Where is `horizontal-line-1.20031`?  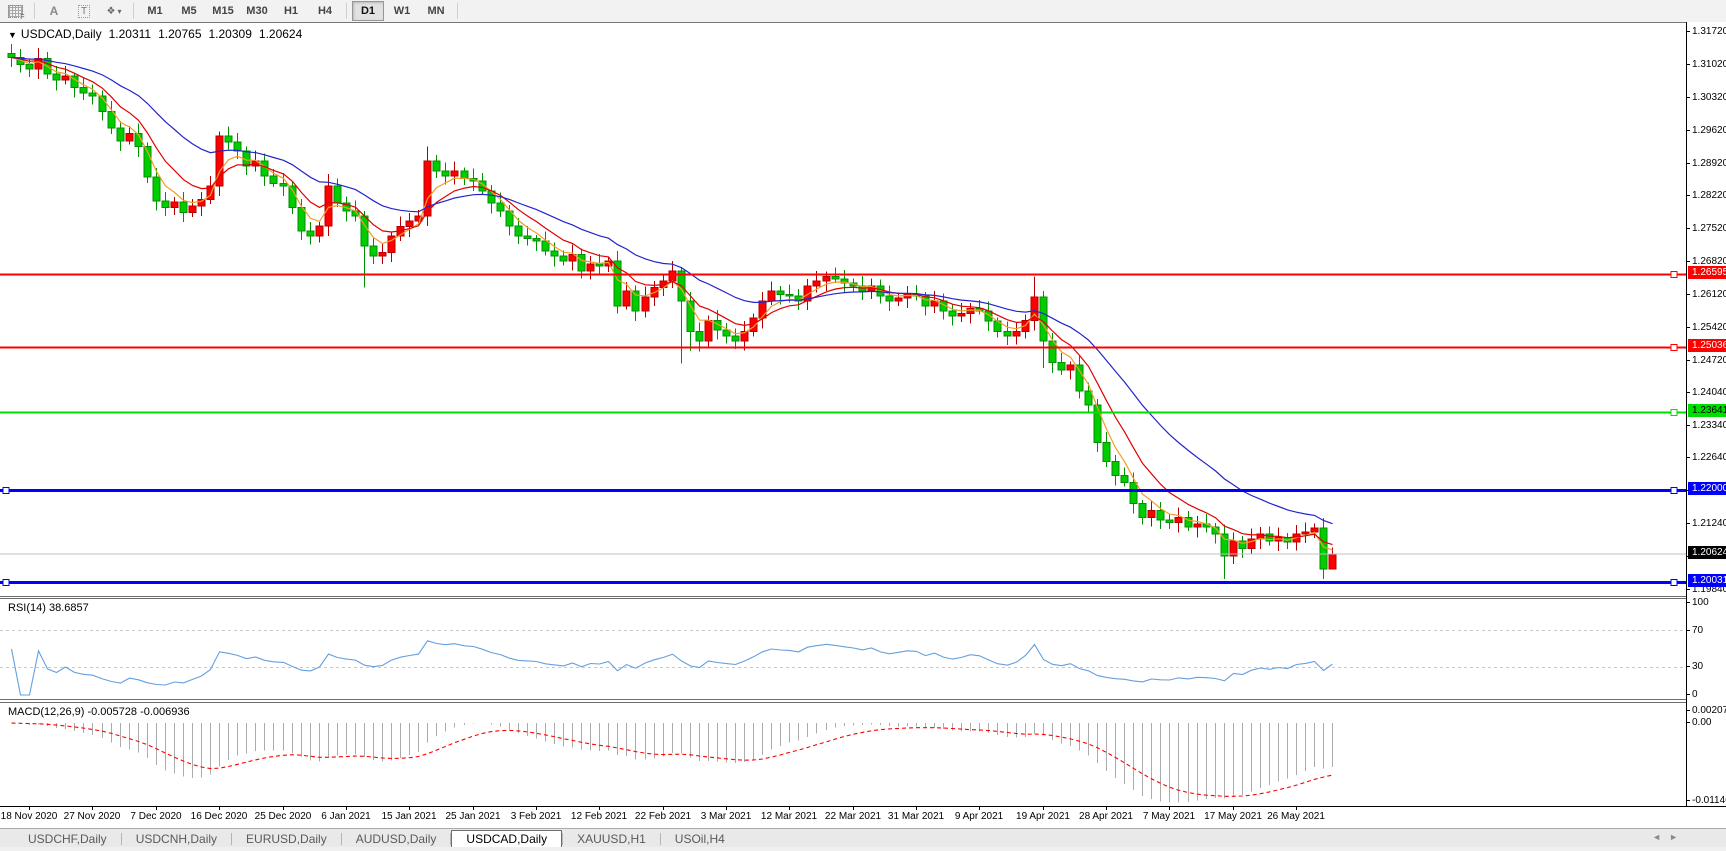 horizontal-line-1.20031 is located at coordinates (843, 582).